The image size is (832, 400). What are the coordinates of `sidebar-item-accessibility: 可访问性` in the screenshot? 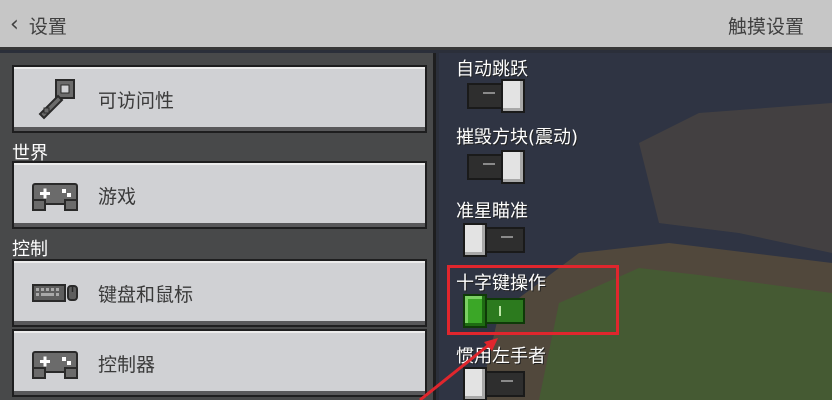 It's located at (219, 99).